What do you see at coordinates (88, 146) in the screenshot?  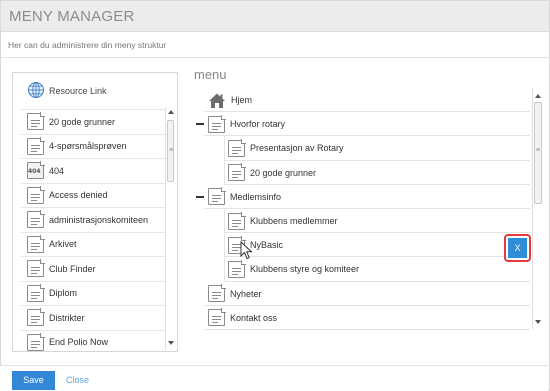 I see `page-list-item-label: 4-spørsmålsprøven` at bounding box center [88, 146].